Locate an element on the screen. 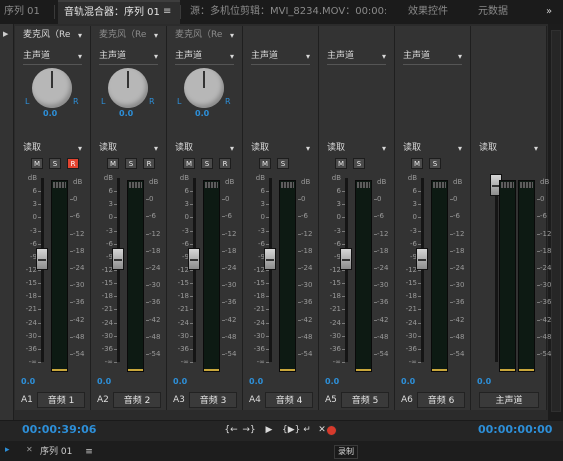  play-in-to-out-button: {▶} is located at coordinates (291, 430).